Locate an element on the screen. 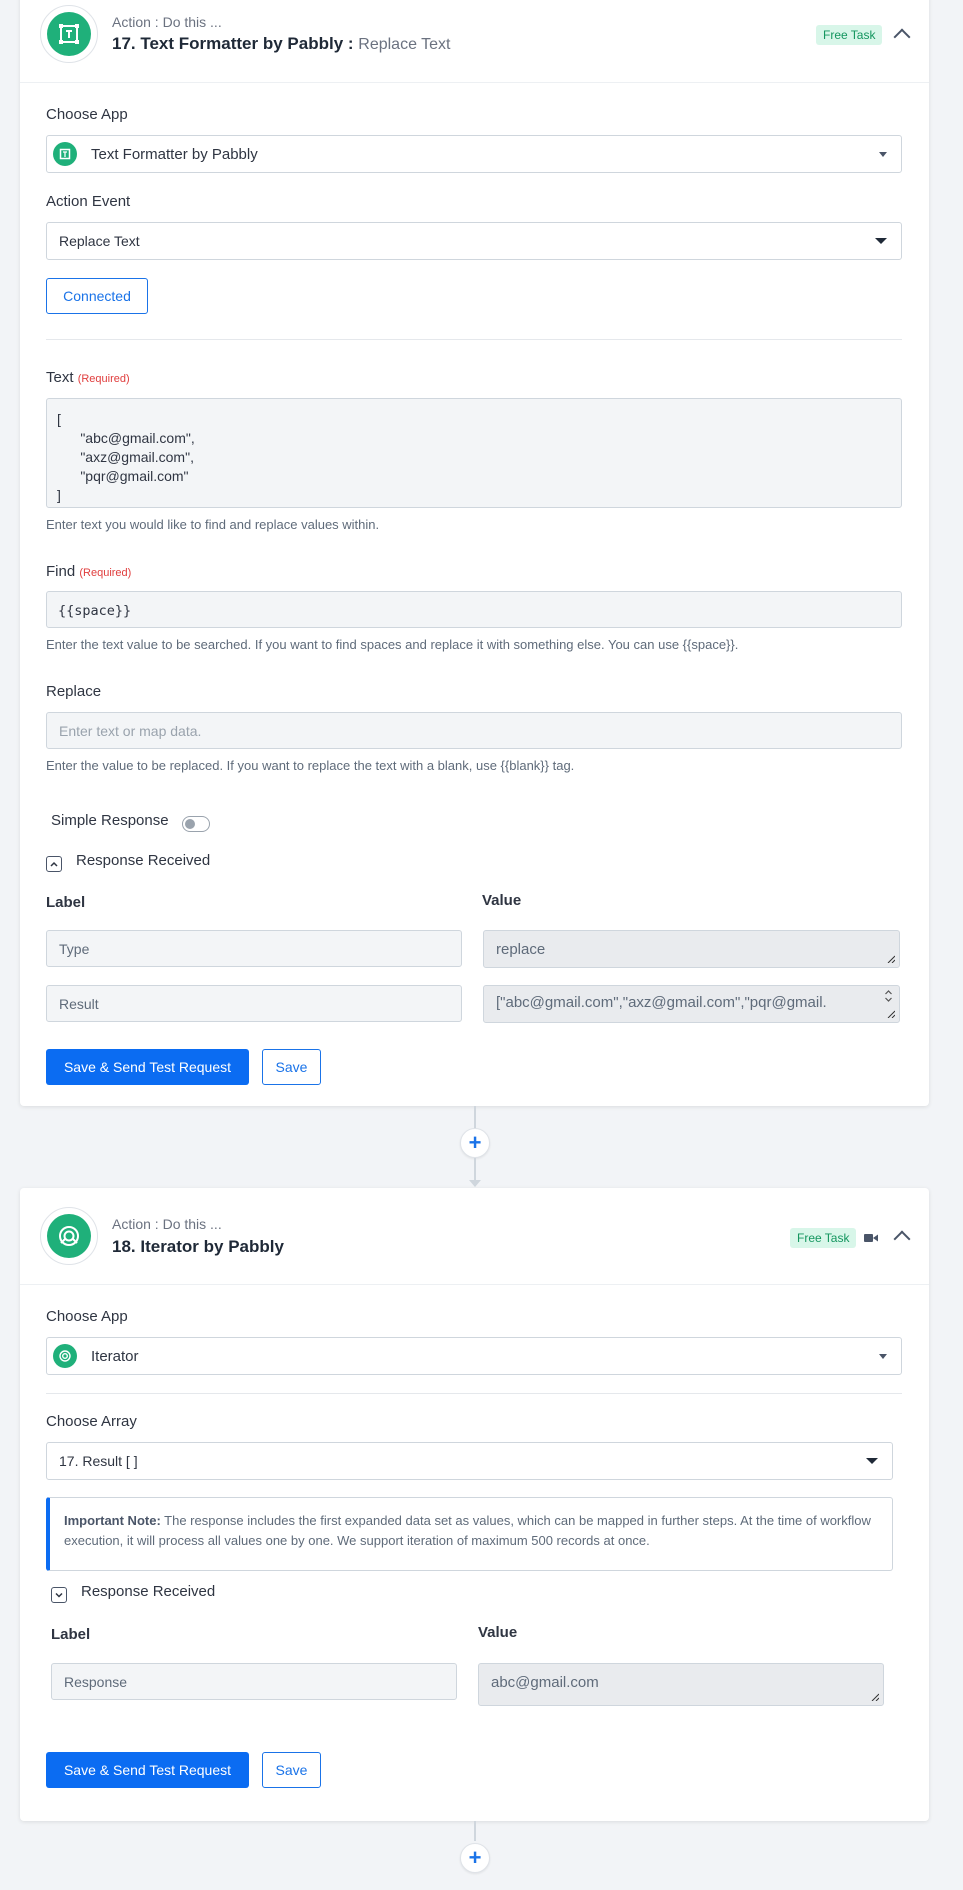 The height and width of the screenshot is (1890, 963). text-formatter-app-icon is located at coordinates (69, 34).